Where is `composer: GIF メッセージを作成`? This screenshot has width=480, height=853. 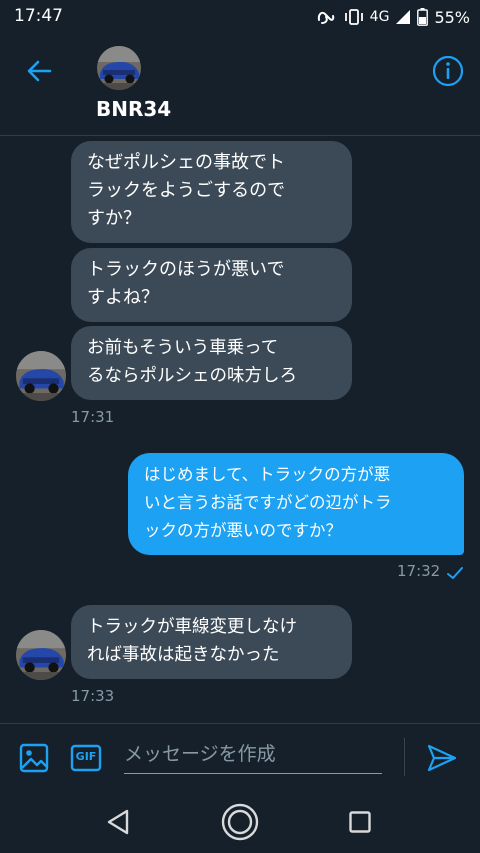
composer: GIF メッセージを作成 is located at coordinates (240, 757).